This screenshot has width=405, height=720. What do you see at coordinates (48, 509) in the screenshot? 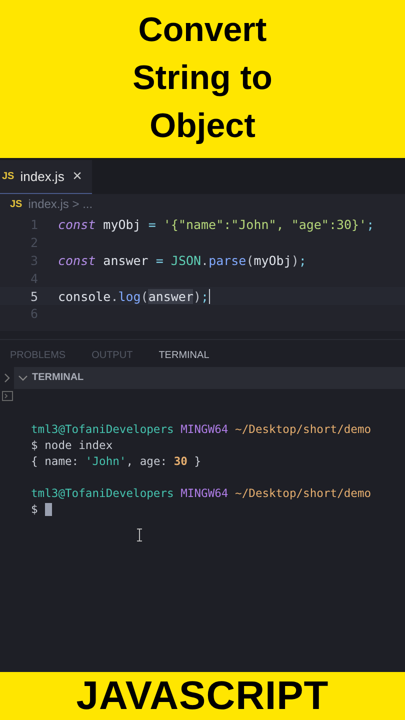
I see `terminal-cursor` at bounding box center [48, 509].